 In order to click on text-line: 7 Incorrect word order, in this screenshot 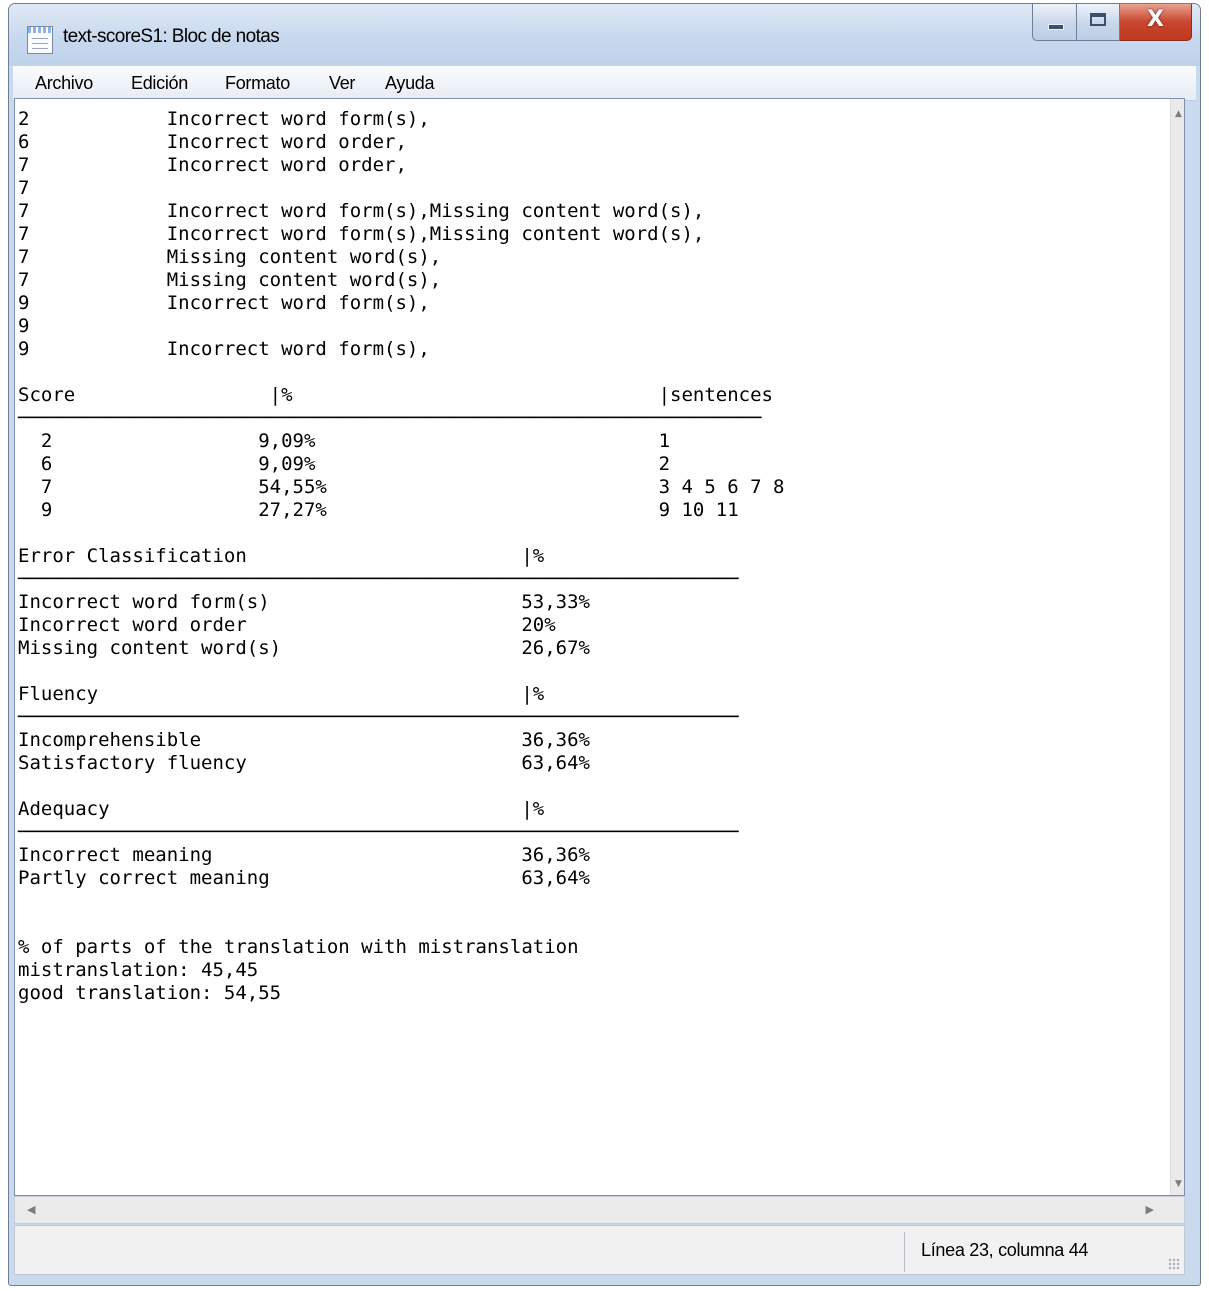, I will do `click(212, 165)`.